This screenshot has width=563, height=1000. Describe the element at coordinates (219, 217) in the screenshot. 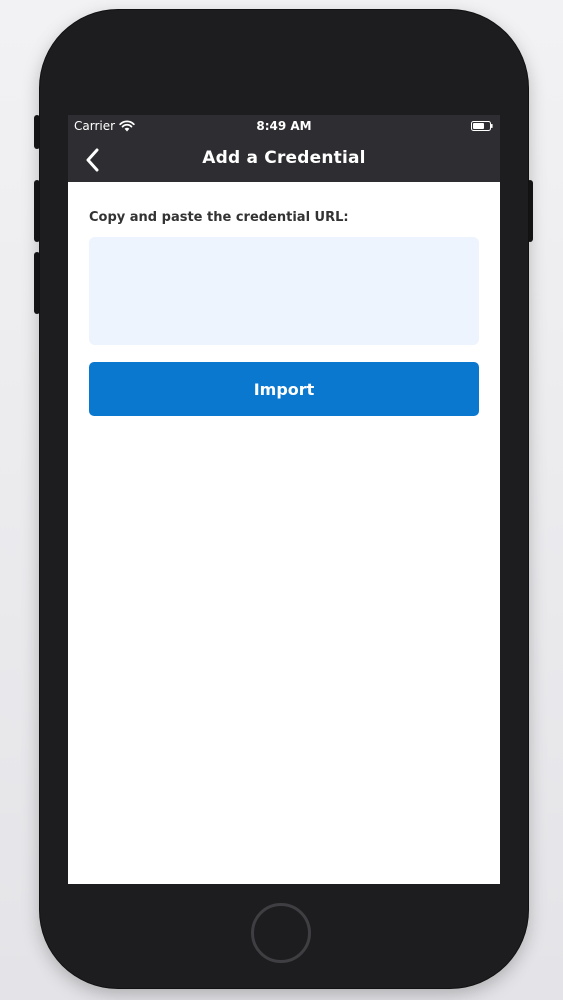

I see `url-field-label: Copy and paste the credential URL:` at that location.